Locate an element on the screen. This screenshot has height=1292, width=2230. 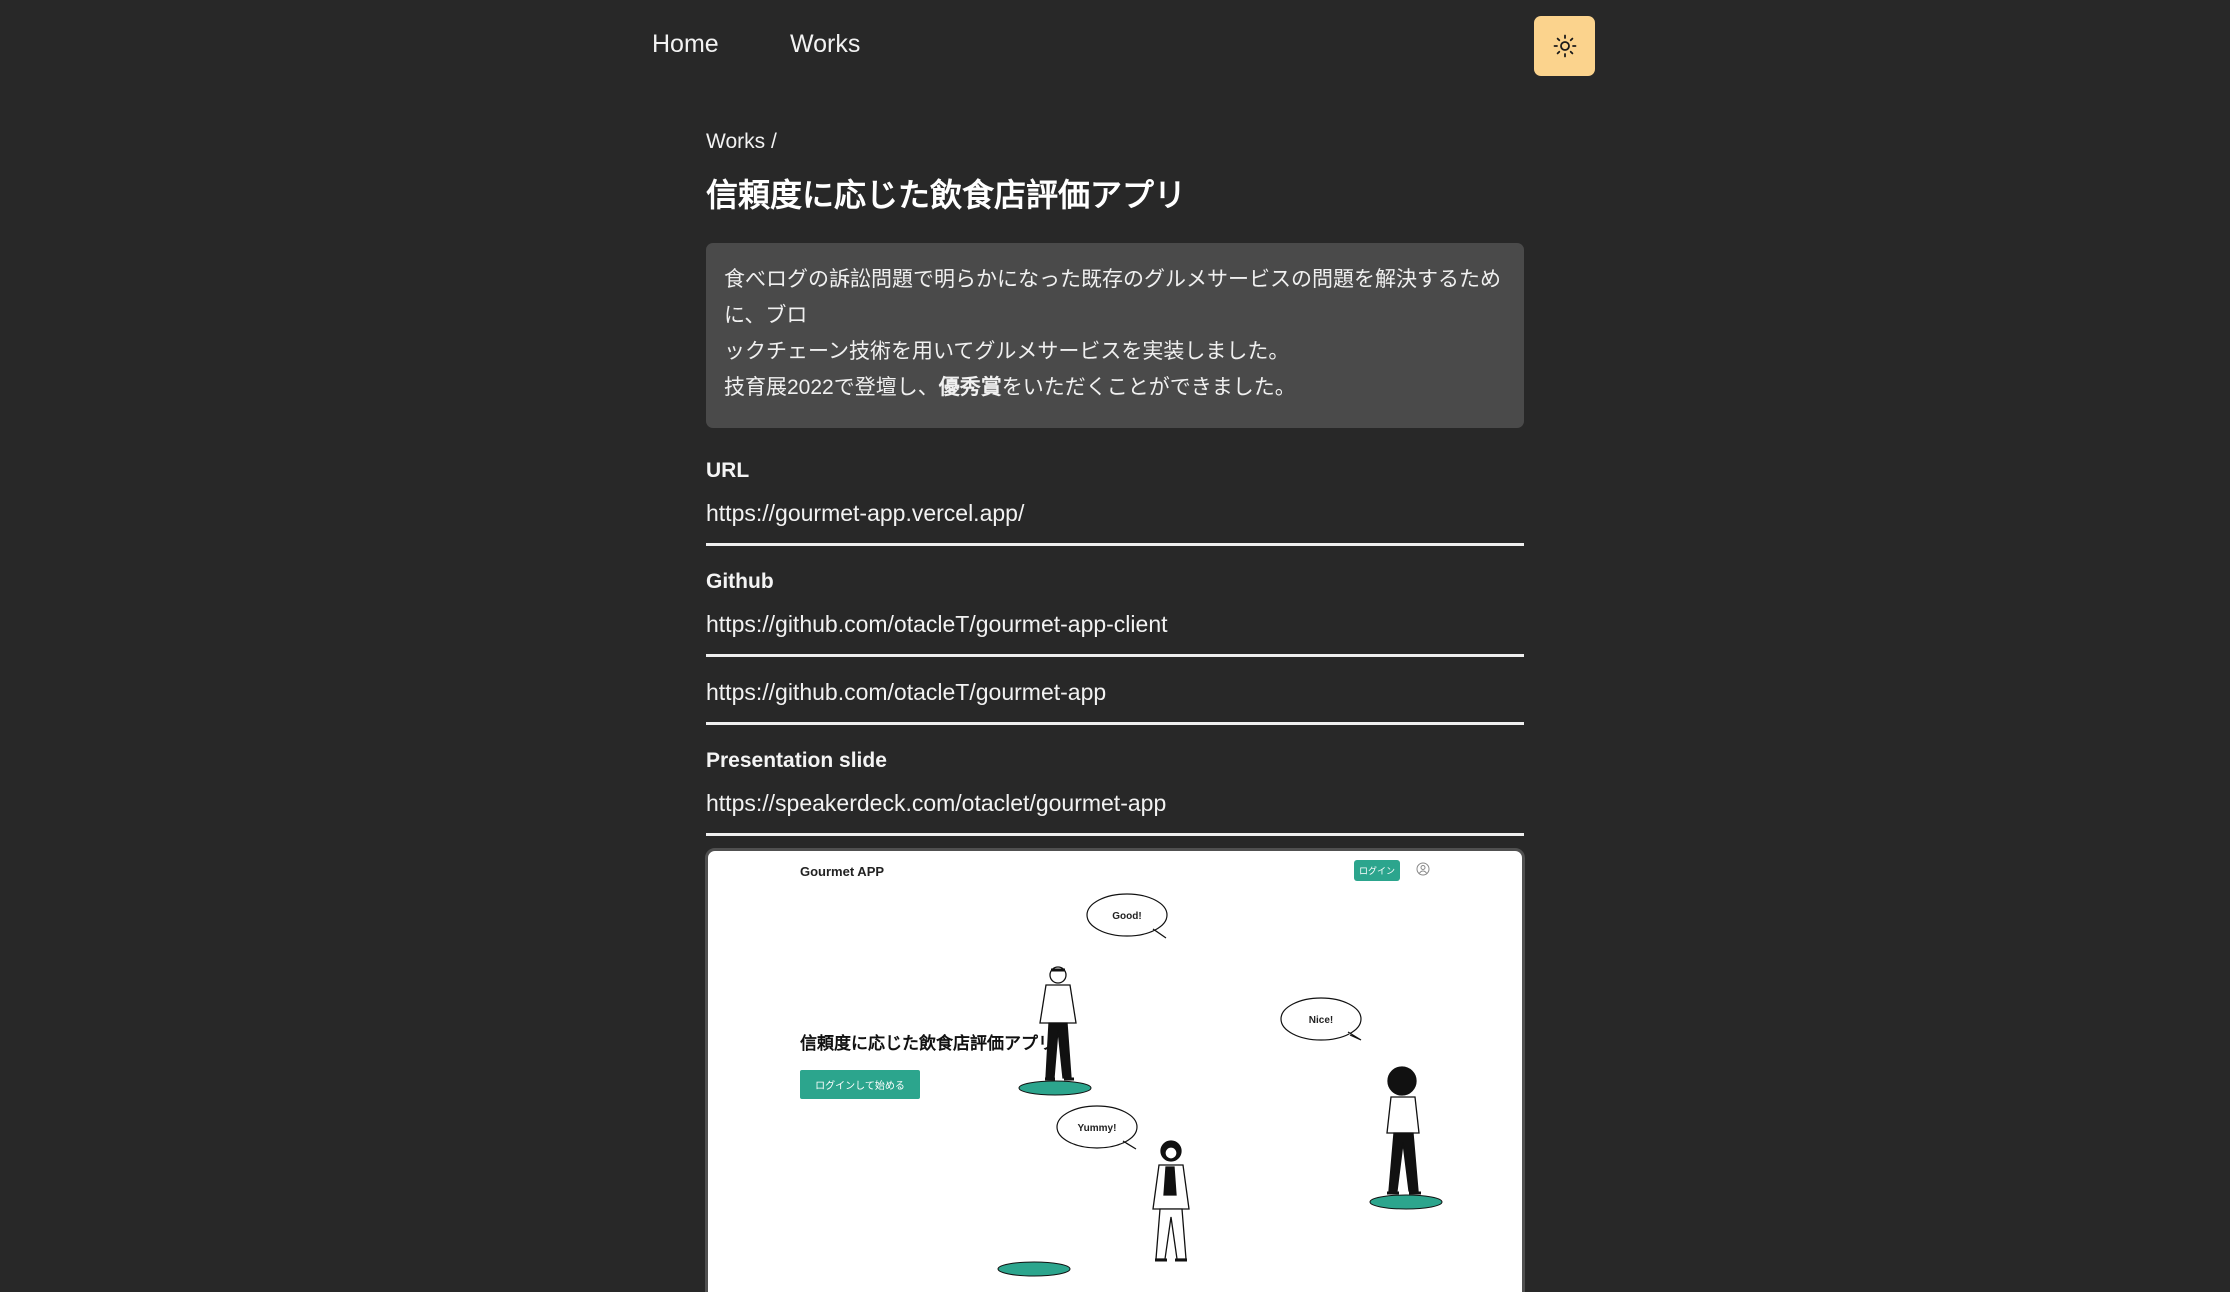
bubble-good: Good! is located at coordinates (1127, 916).